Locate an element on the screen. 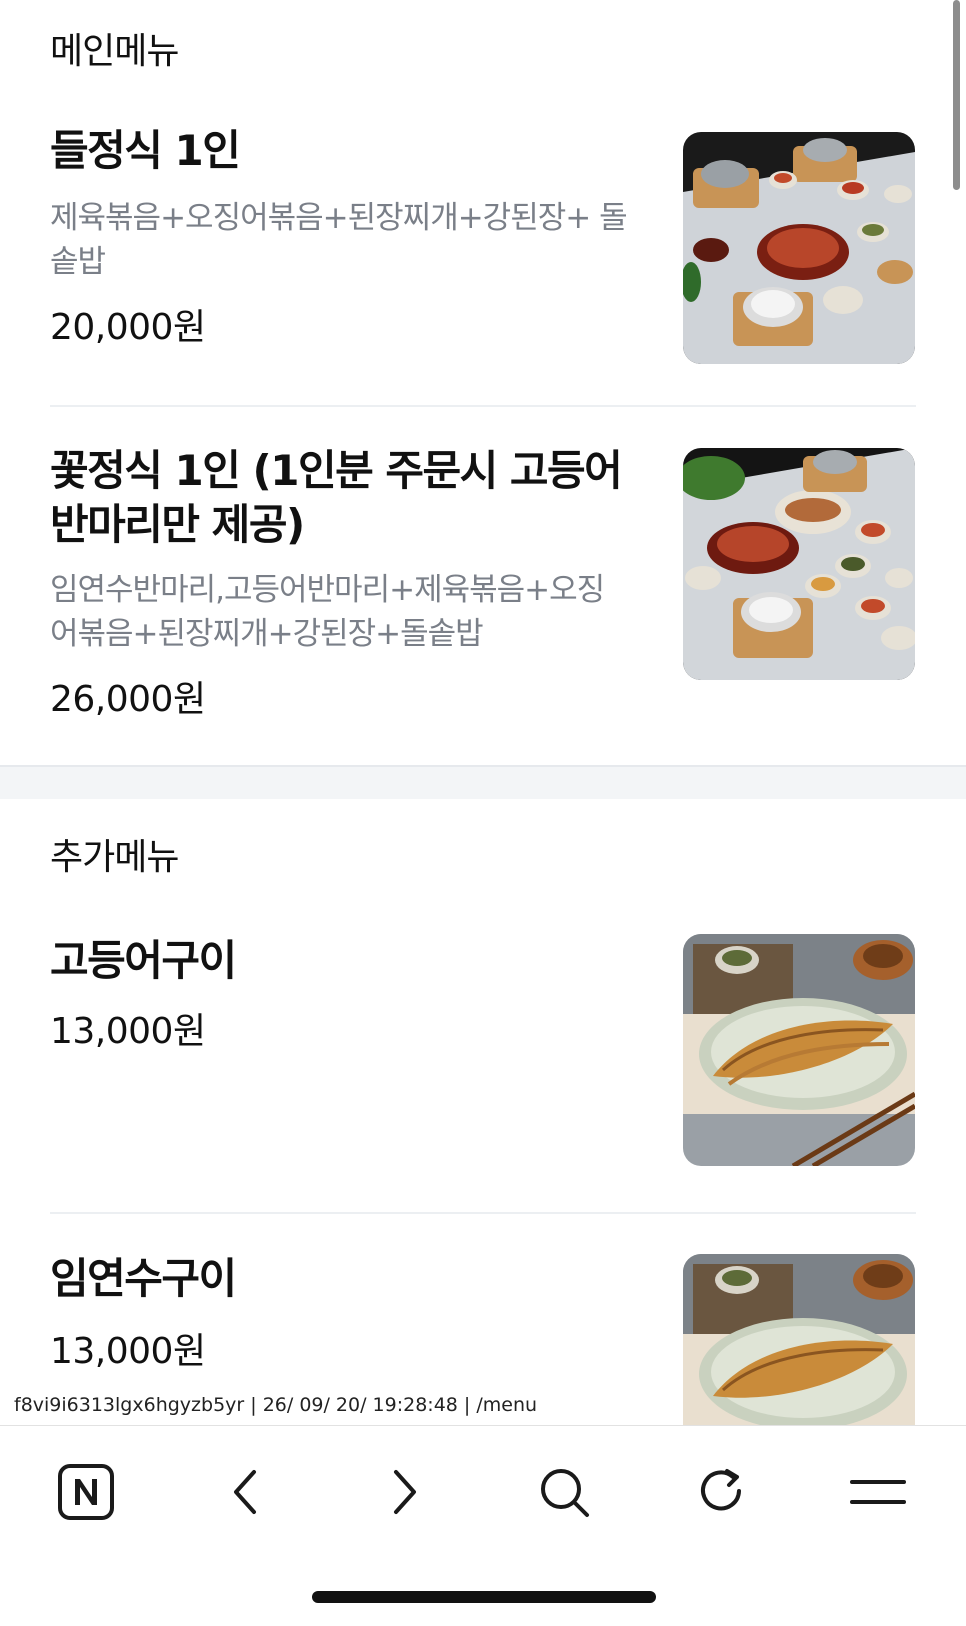  search-button is located at coordinates (564, 1494).